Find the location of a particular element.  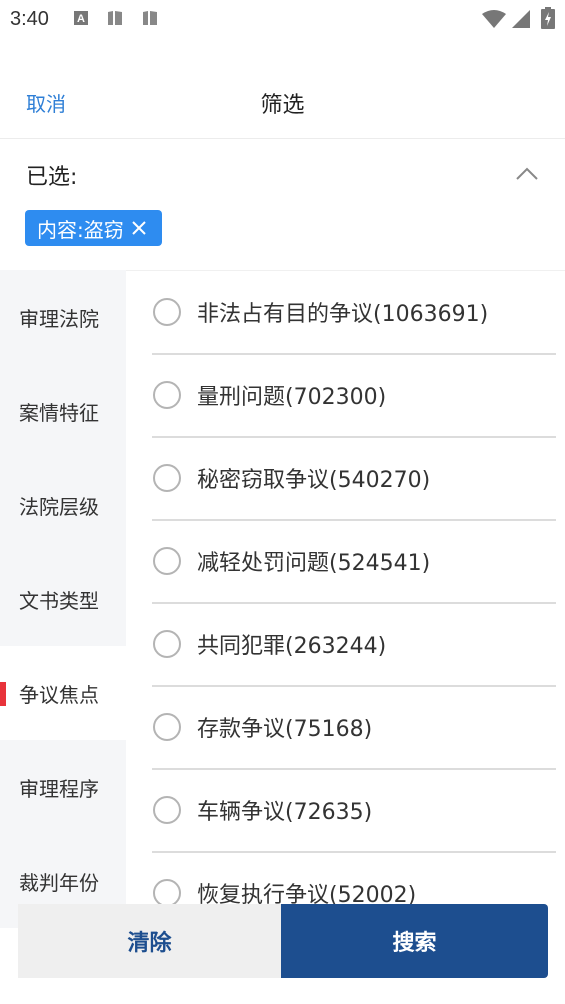

sidebar-item-court-level: 法院层级 is located at coordinates (63, 505).